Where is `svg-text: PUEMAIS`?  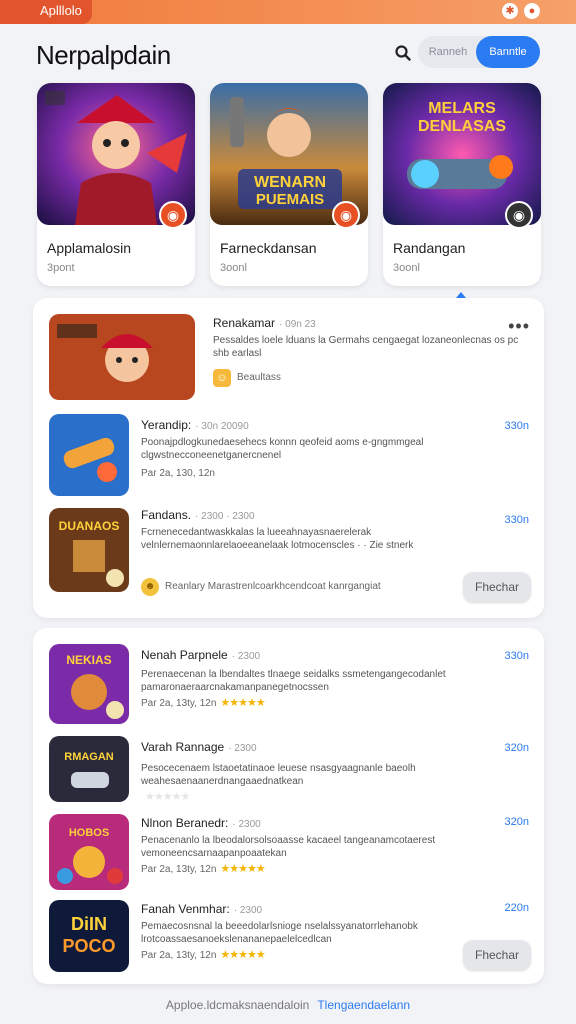
svg-text: PUEMAIS is located at coordinates (290, 199).